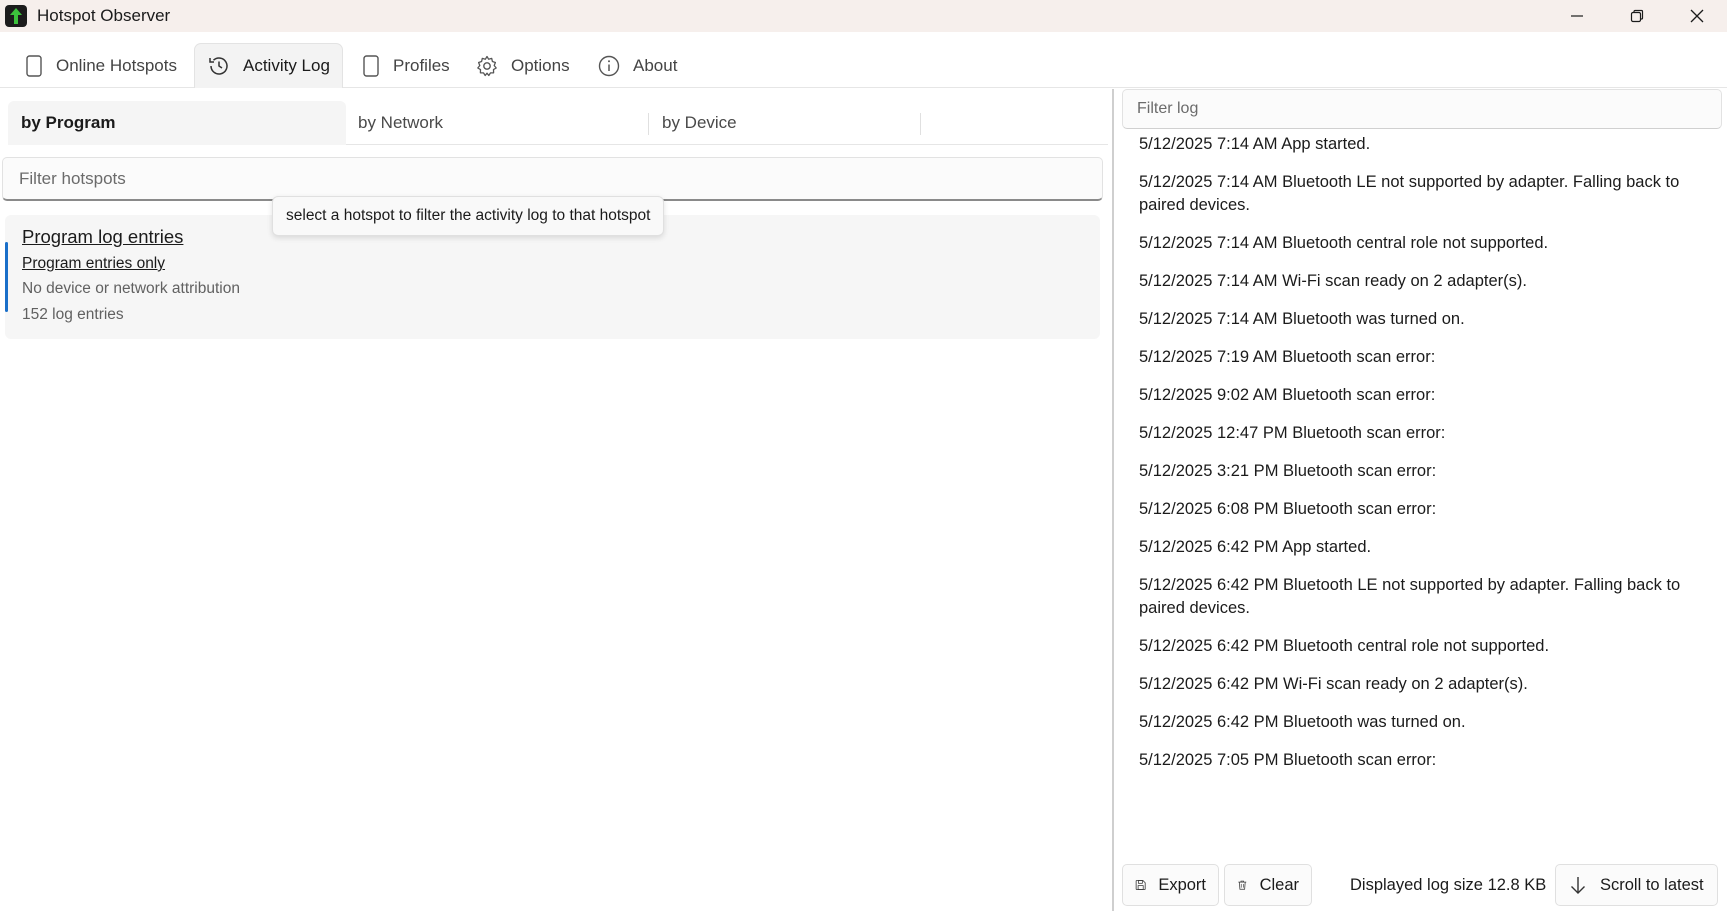 The image size is (1727, 911). Describe the element at coordinates (94, 263) in the screenshot. I see `hotspot-subtitle: Program entries only` at that location.